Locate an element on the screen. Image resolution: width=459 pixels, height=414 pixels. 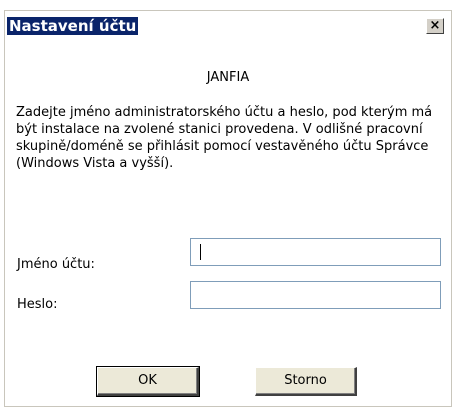
text-caret is located at coordinates (200, 252).